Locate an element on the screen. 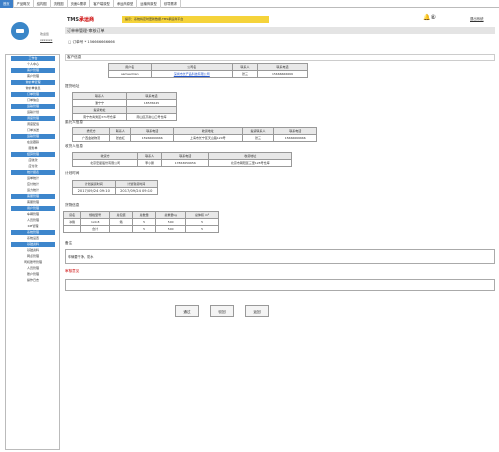  sidebar-item: 应付款 is located at coordinates (33, 166).